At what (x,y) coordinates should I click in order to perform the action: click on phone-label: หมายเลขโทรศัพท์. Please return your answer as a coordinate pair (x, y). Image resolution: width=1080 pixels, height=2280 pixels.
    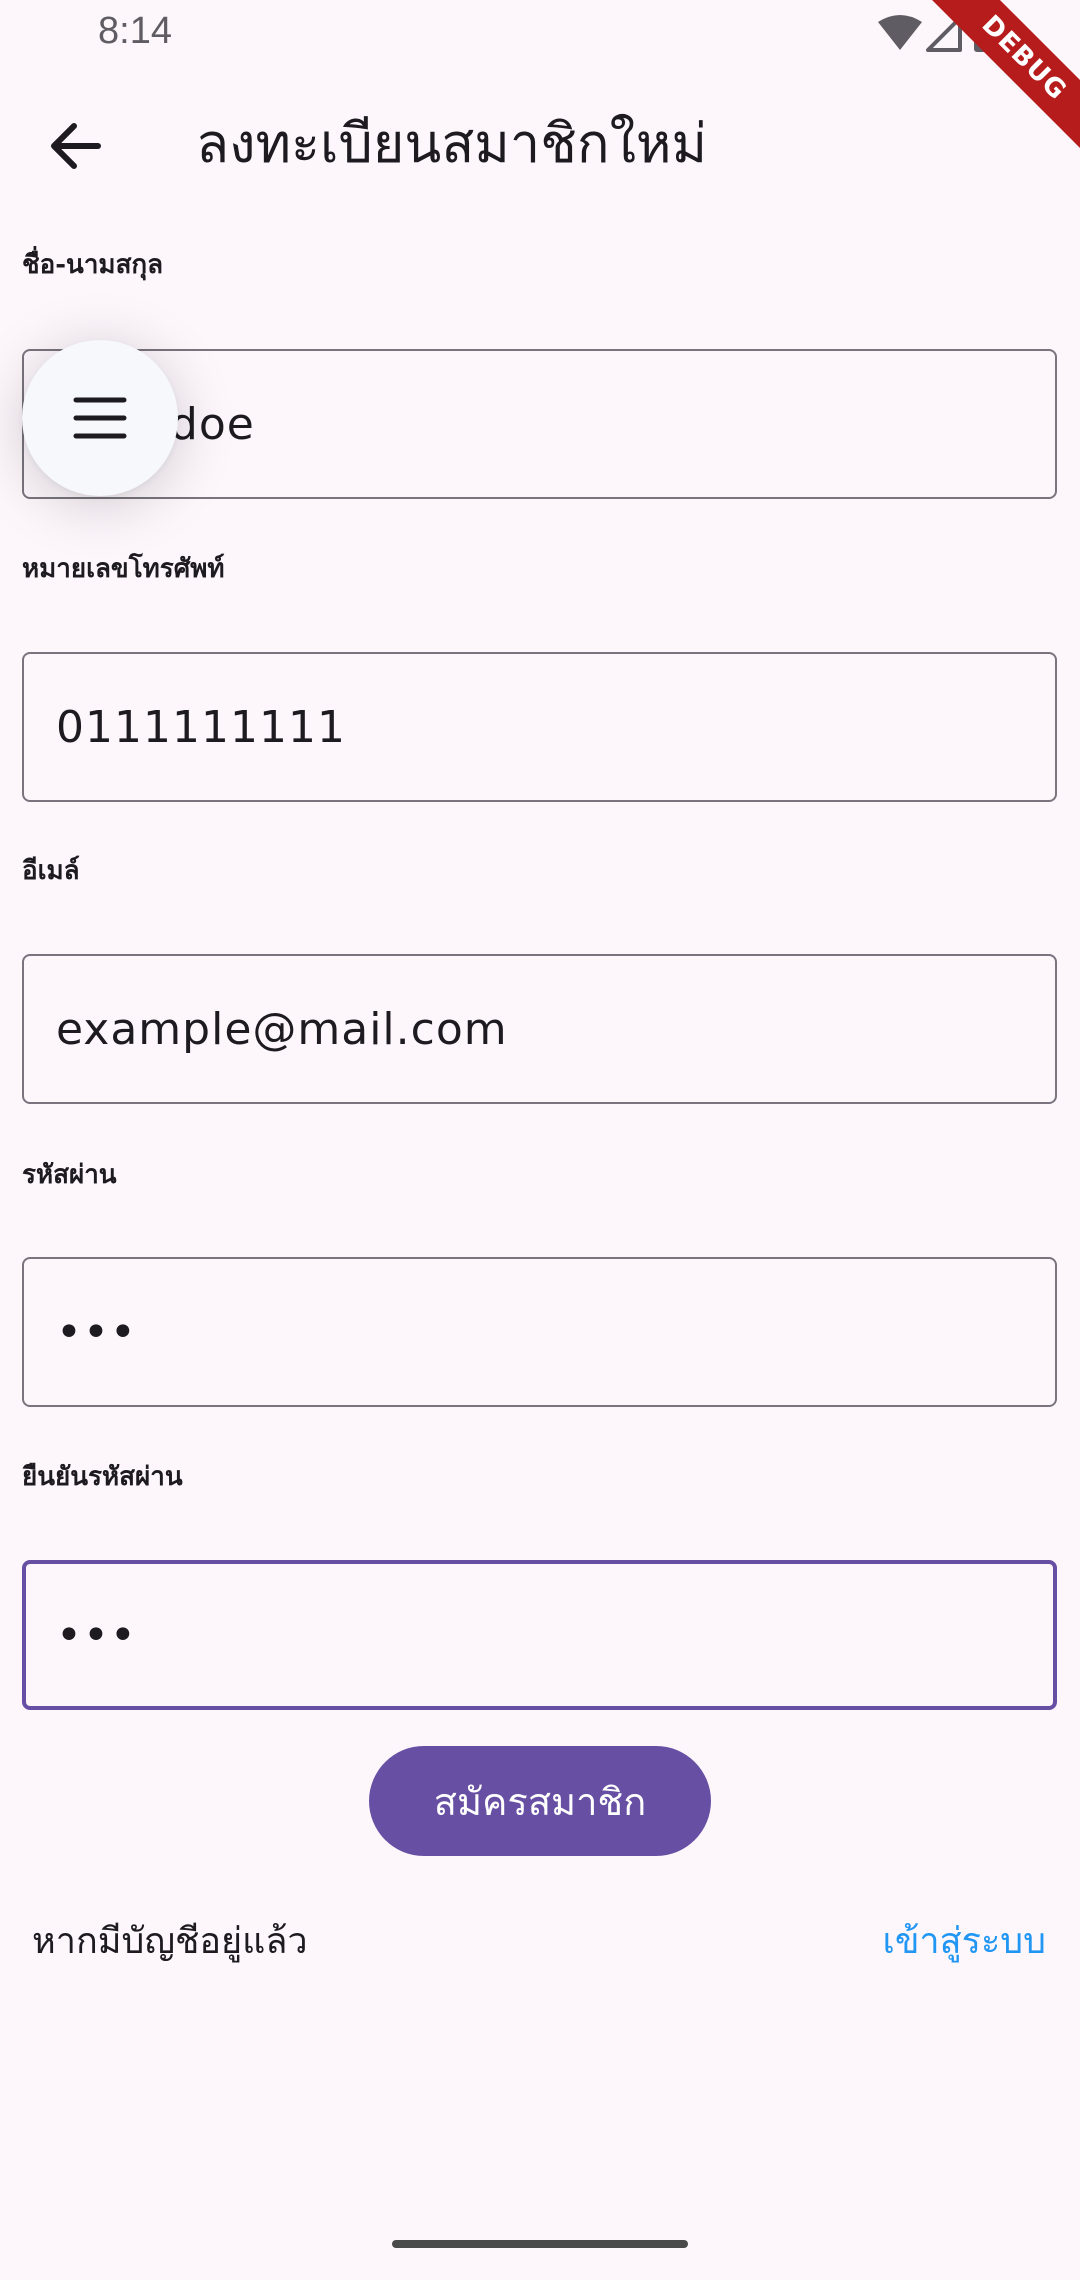
    Looking at the image, I should click on (123, 569).